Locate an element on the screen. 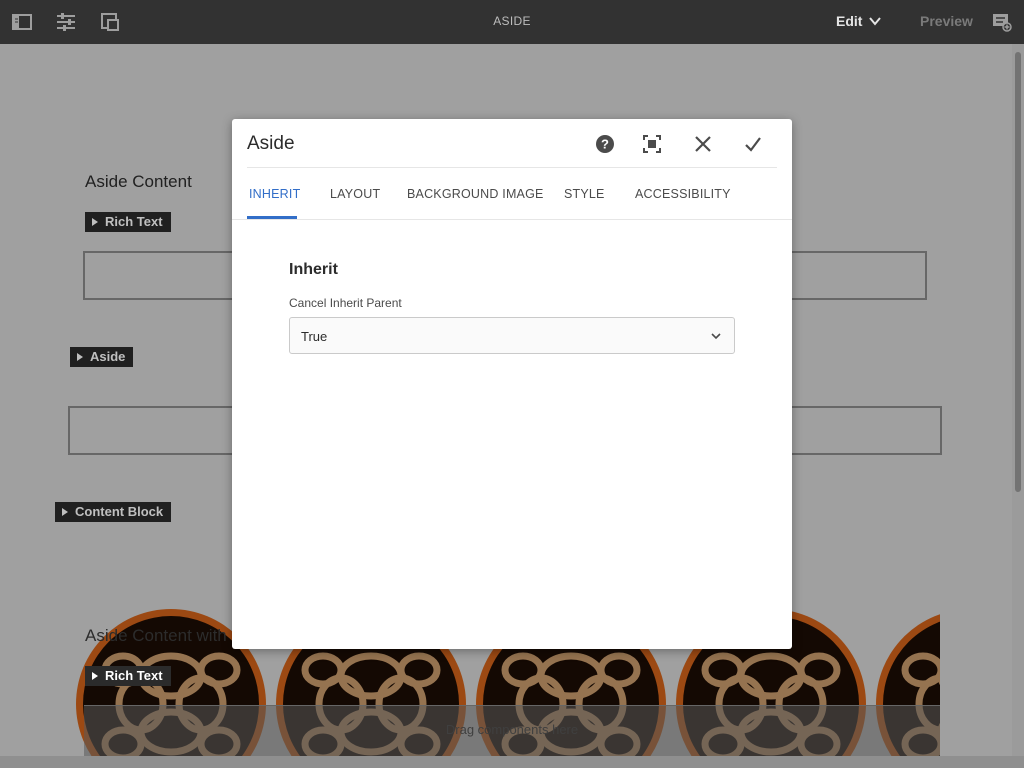 Image resolution: width=1024 pixels, height=768 pixels. properties-sliders-icon is located at coordinates (66, 22).